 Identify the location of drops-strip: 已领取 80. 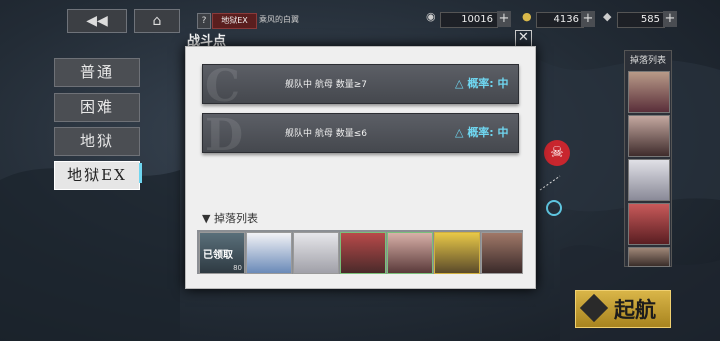
(360, 252).